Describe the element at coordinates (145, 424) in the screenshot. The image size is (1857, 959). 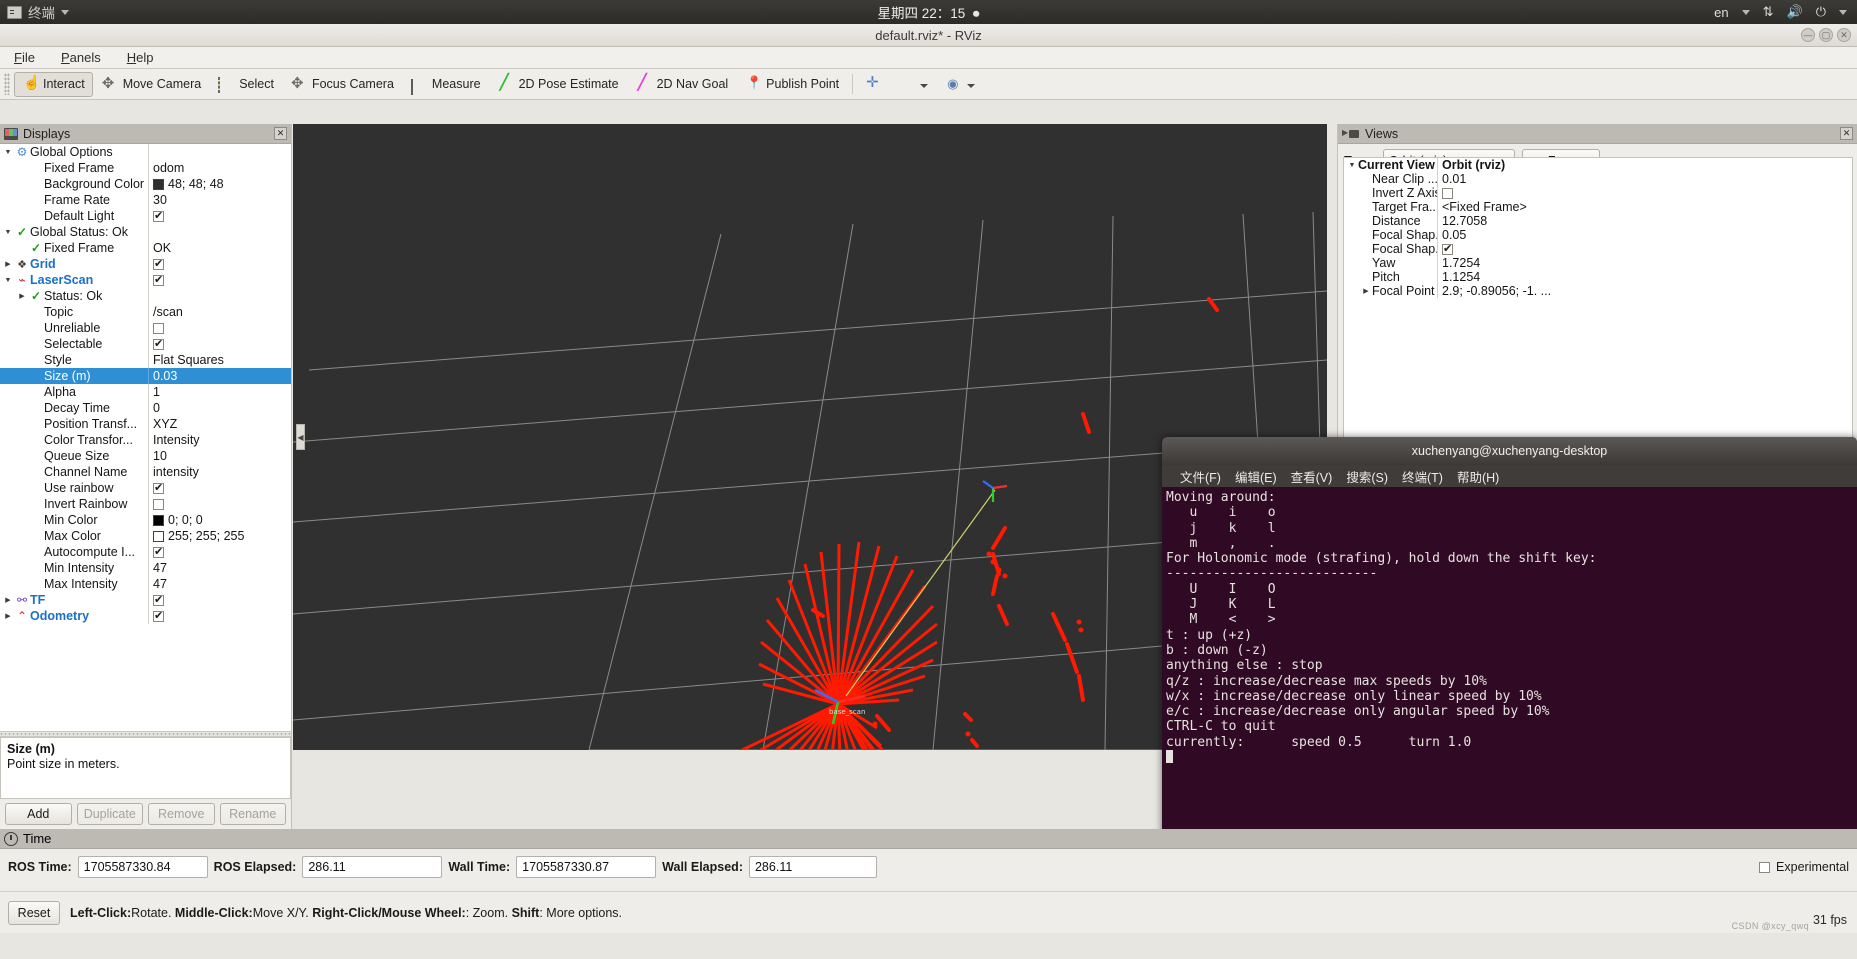
I see `display-row-position-transf: Position Transf... XYZ` at that location.